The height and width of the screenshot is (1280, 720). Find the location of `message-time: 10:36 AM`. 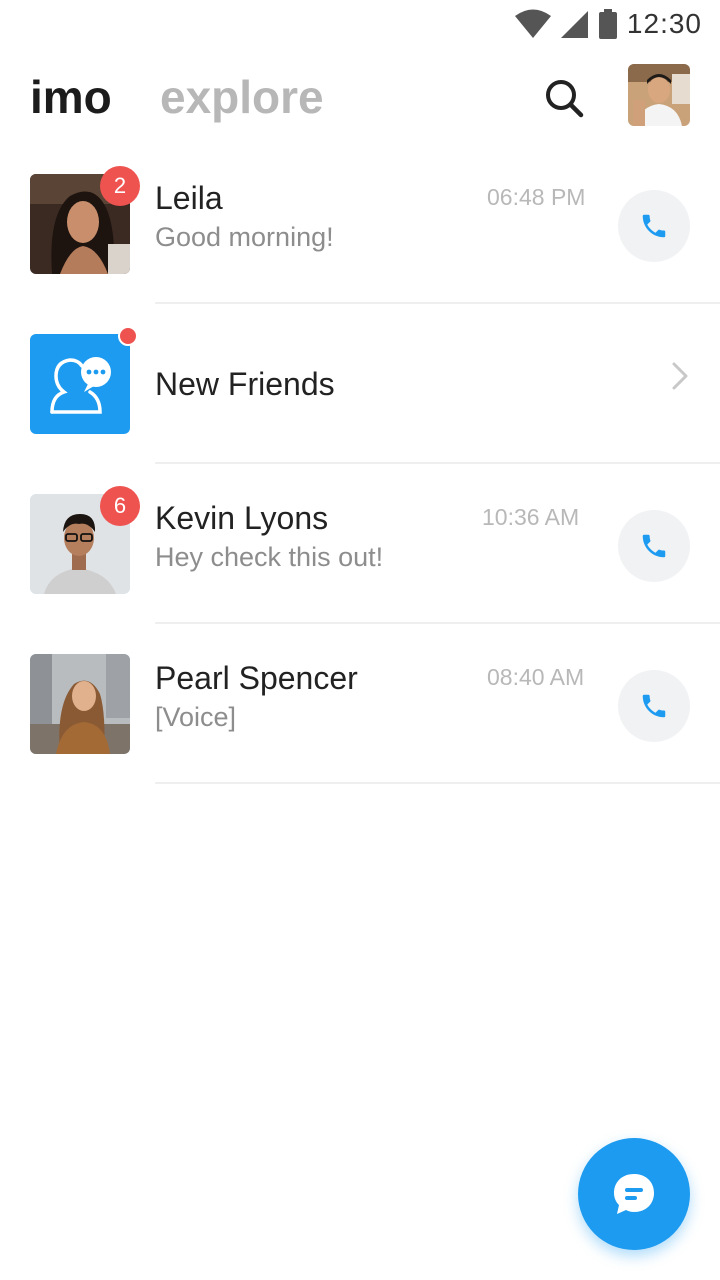

message-time: 10:36 AM is located at coordinates (531, 517).